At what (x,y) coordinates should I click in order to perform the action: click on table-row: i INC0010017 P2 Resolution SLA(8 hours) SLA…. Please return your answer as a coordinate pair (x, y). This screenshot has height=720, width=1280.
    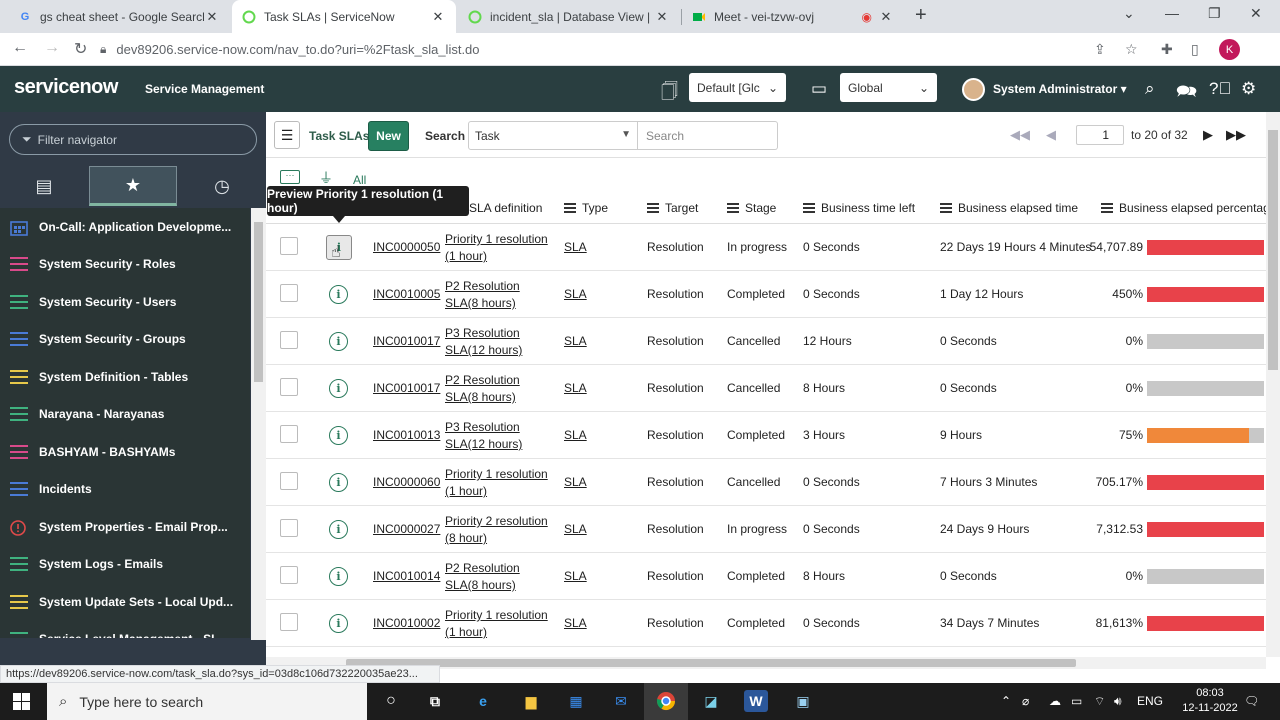
    Looking at the image, I should click on (766, 388).